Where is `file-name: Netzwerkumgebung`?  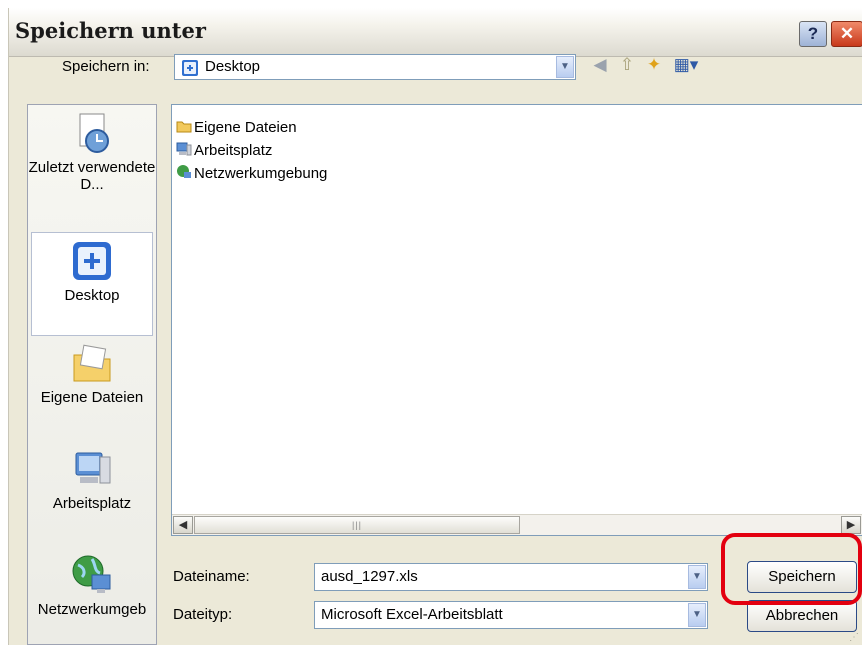 file-name: Netzwerkumgebung is located at coordinates (261, 173).